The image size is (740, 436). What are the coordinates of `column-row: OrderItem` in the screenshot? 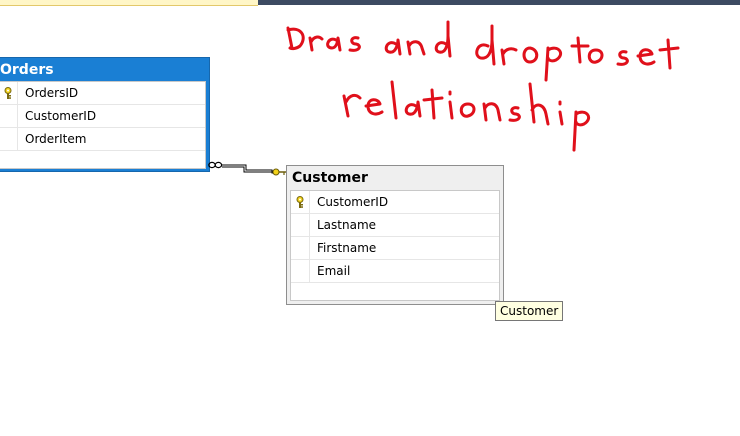 It's located at (102, 139).